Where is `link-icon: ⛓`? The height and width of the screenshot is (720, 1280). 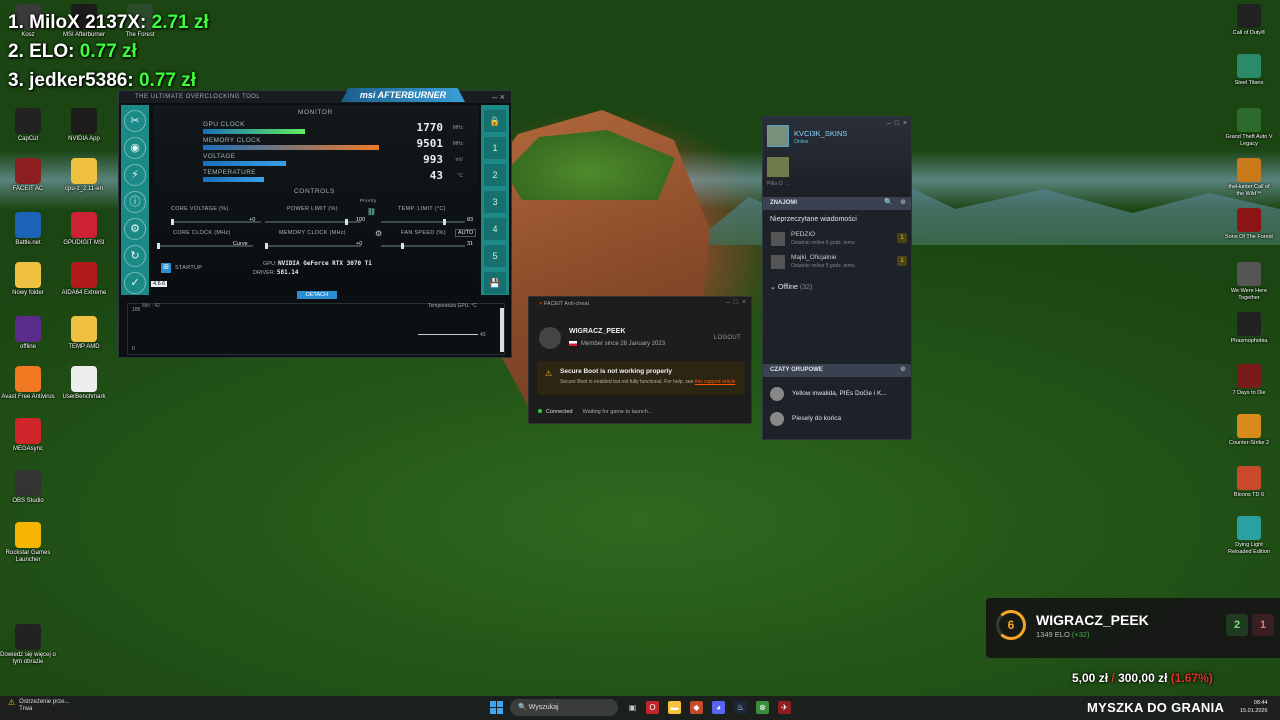 link-icon: ⛓ is located at coordinates (371, 212).